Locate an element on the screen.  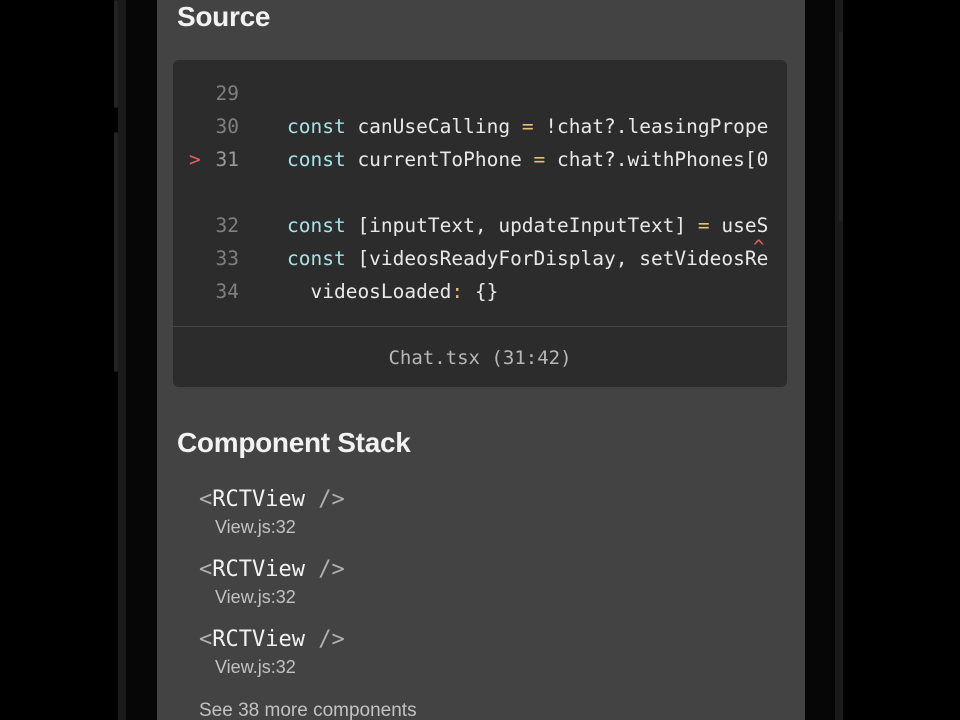
see-more-components-link: See 38 more components is located at coordinates (308, 710).